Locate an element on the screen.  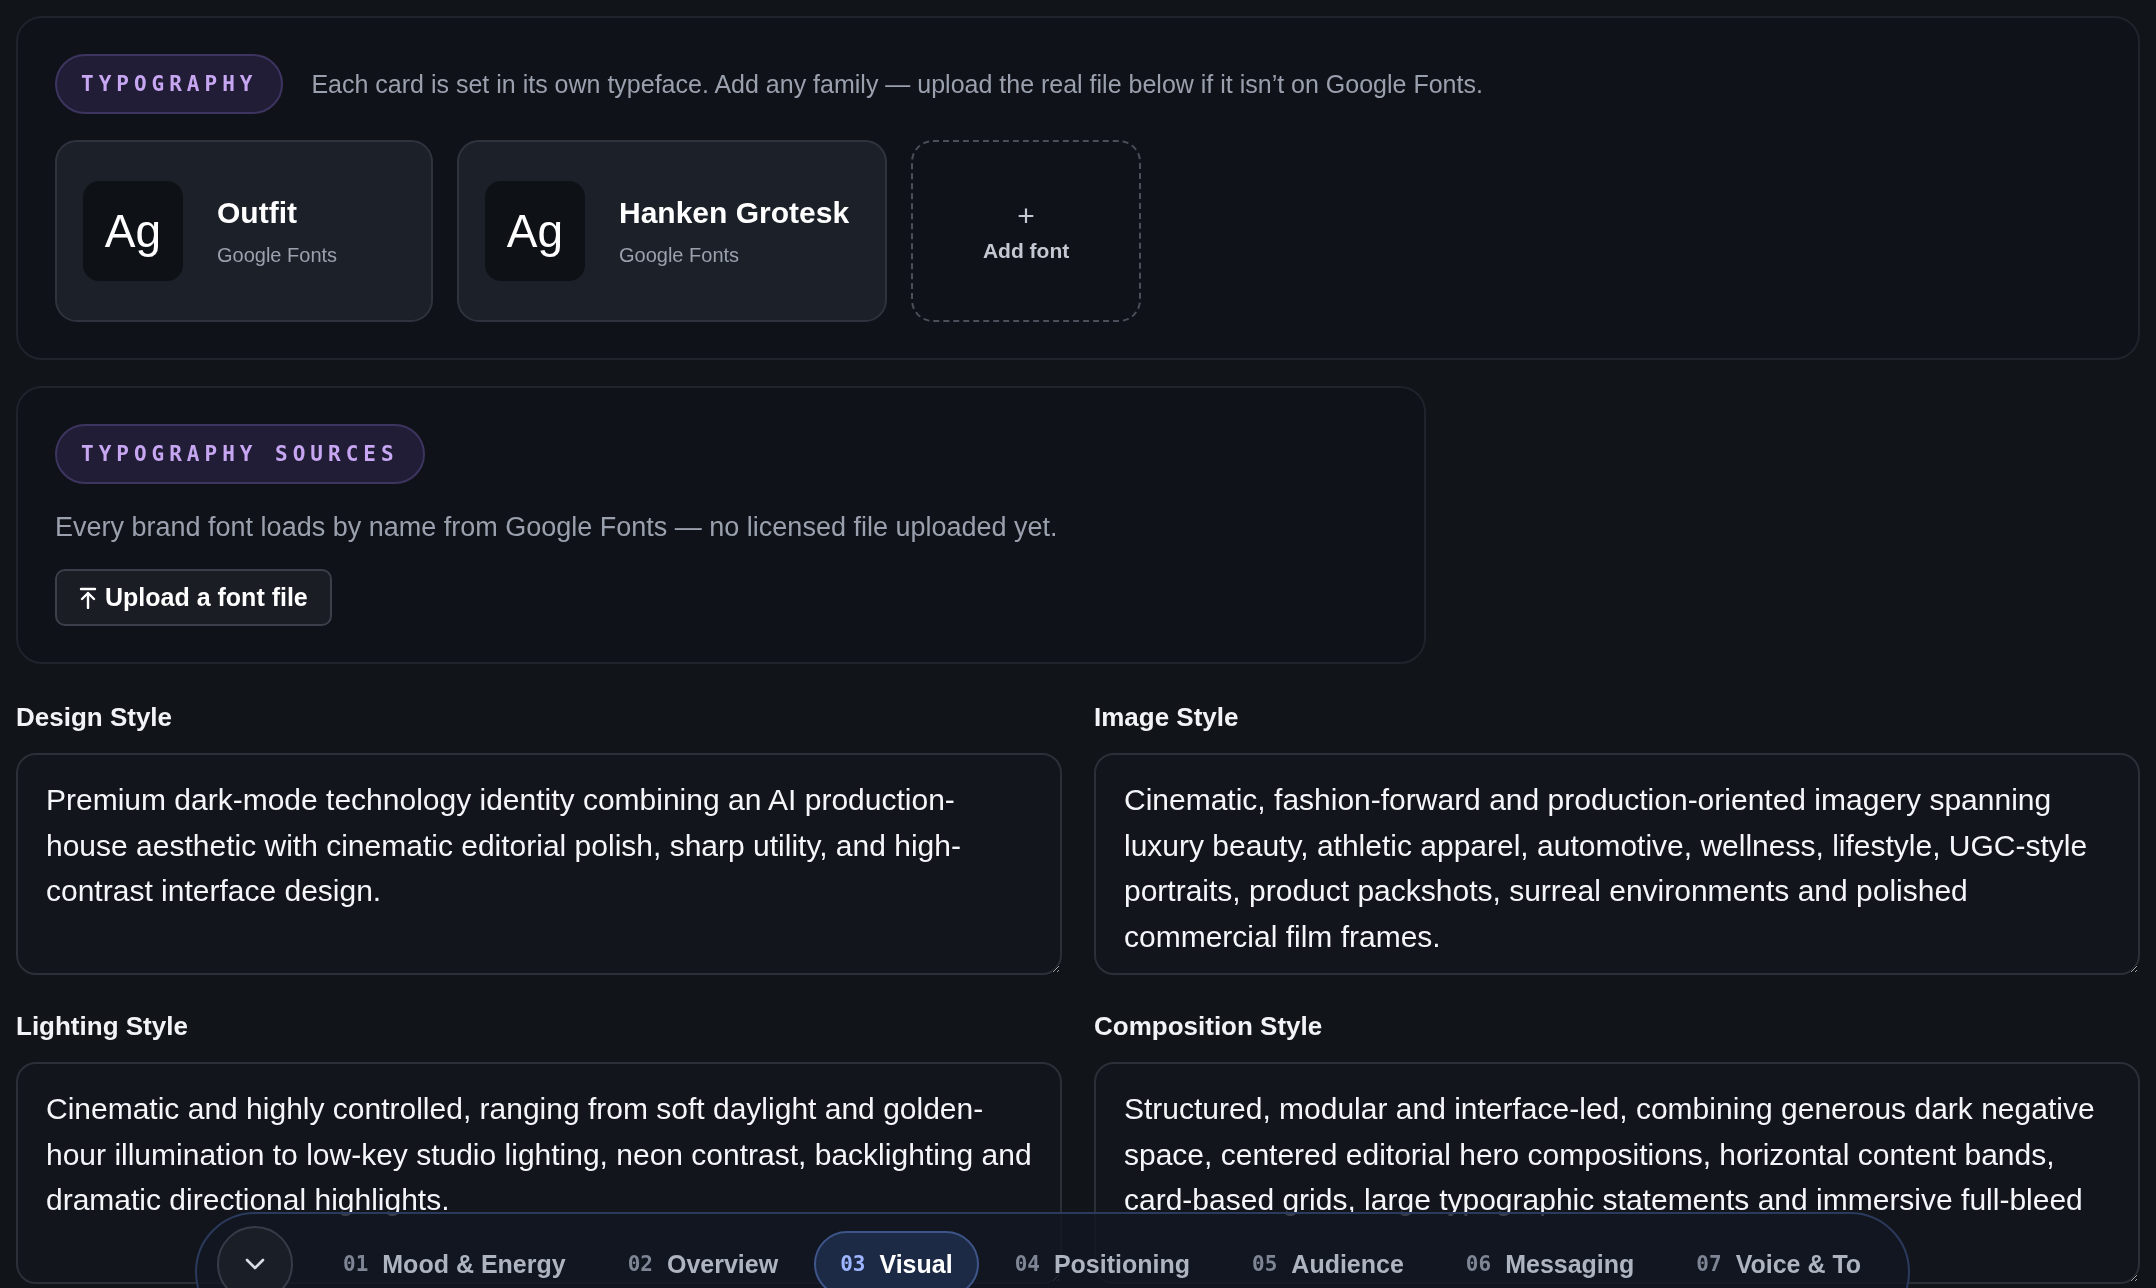
font-name: Hanken Grotesk is located at coordinates (734, 212).